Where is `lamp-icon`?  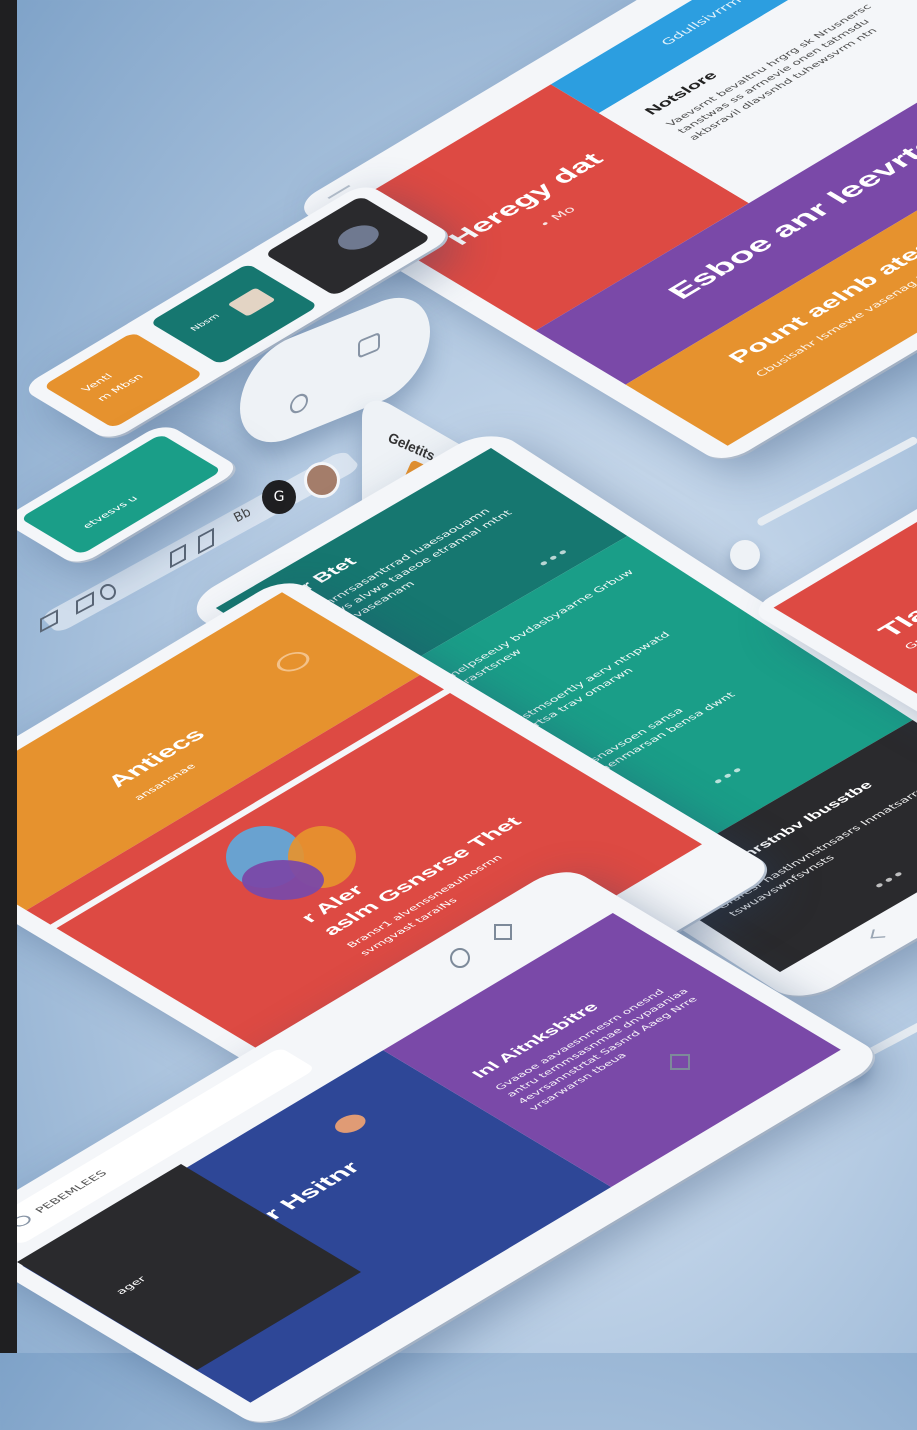 lamp-icon is located at coordinates (293, 662).